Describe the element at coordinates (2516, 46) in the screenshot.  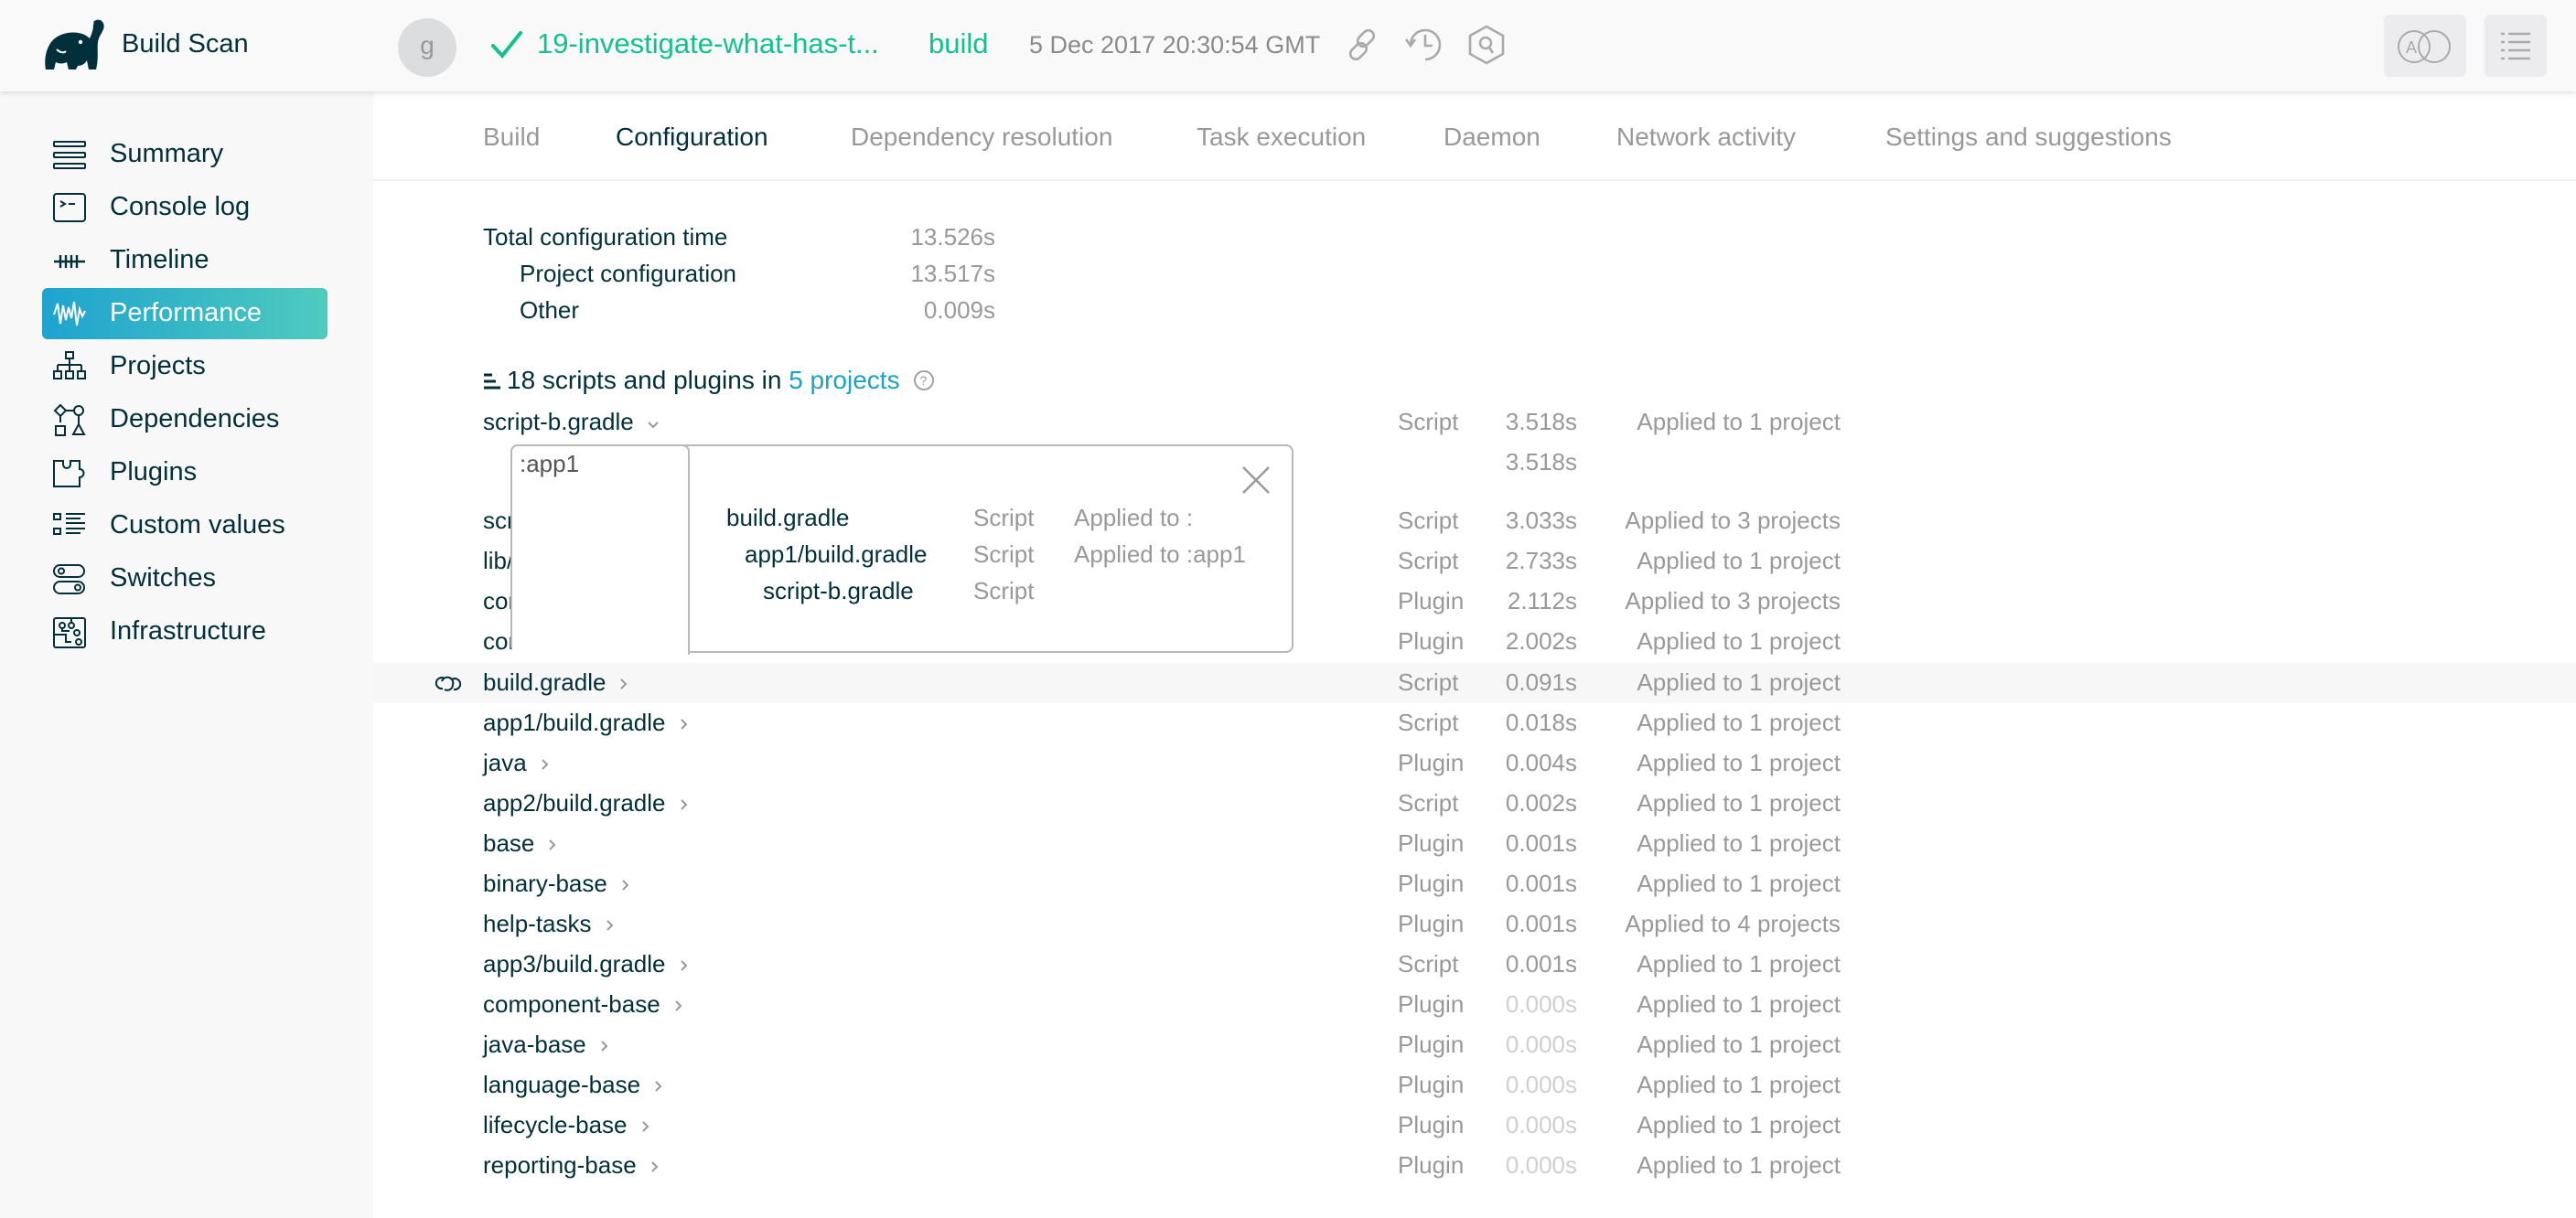
I see `outline-button` at that location.